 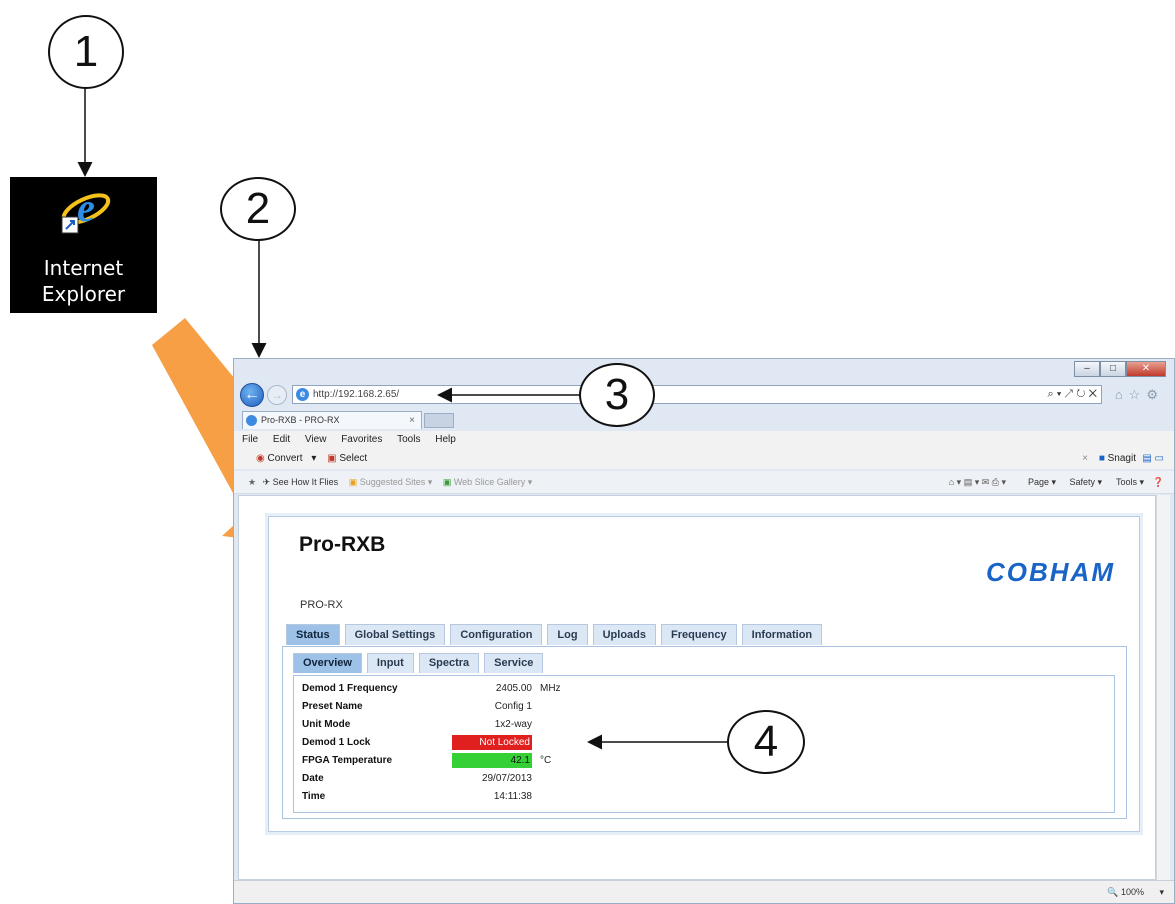 I want to click on callout-4: 4, so click(x=766, y=742).